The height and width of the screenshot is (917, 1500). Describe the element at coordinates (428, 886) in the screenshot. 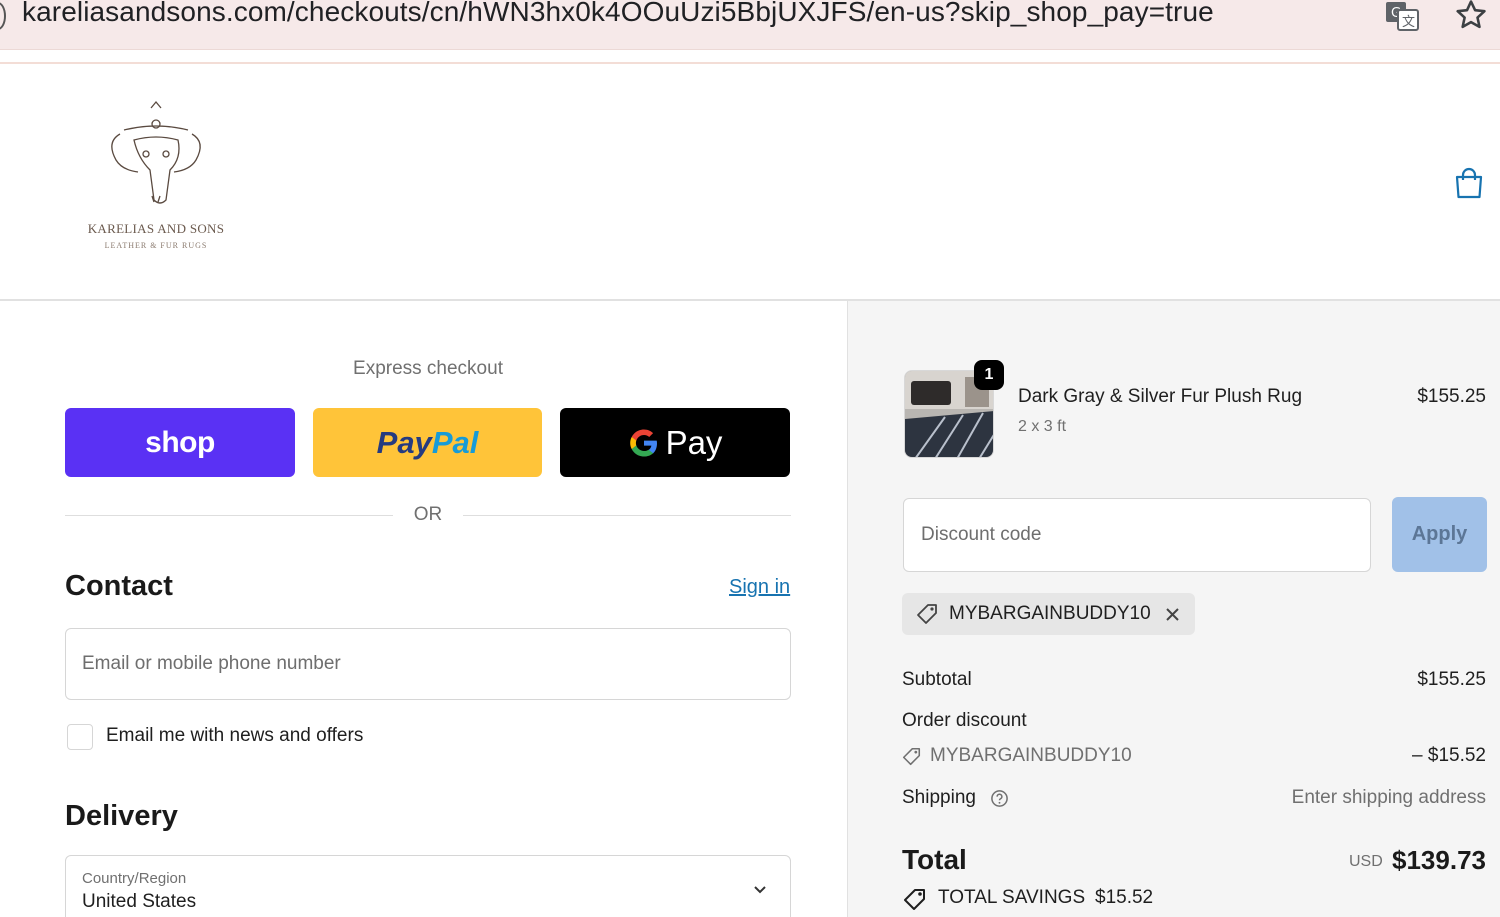

I see `country-region-select: Country/Region United States` at that location.